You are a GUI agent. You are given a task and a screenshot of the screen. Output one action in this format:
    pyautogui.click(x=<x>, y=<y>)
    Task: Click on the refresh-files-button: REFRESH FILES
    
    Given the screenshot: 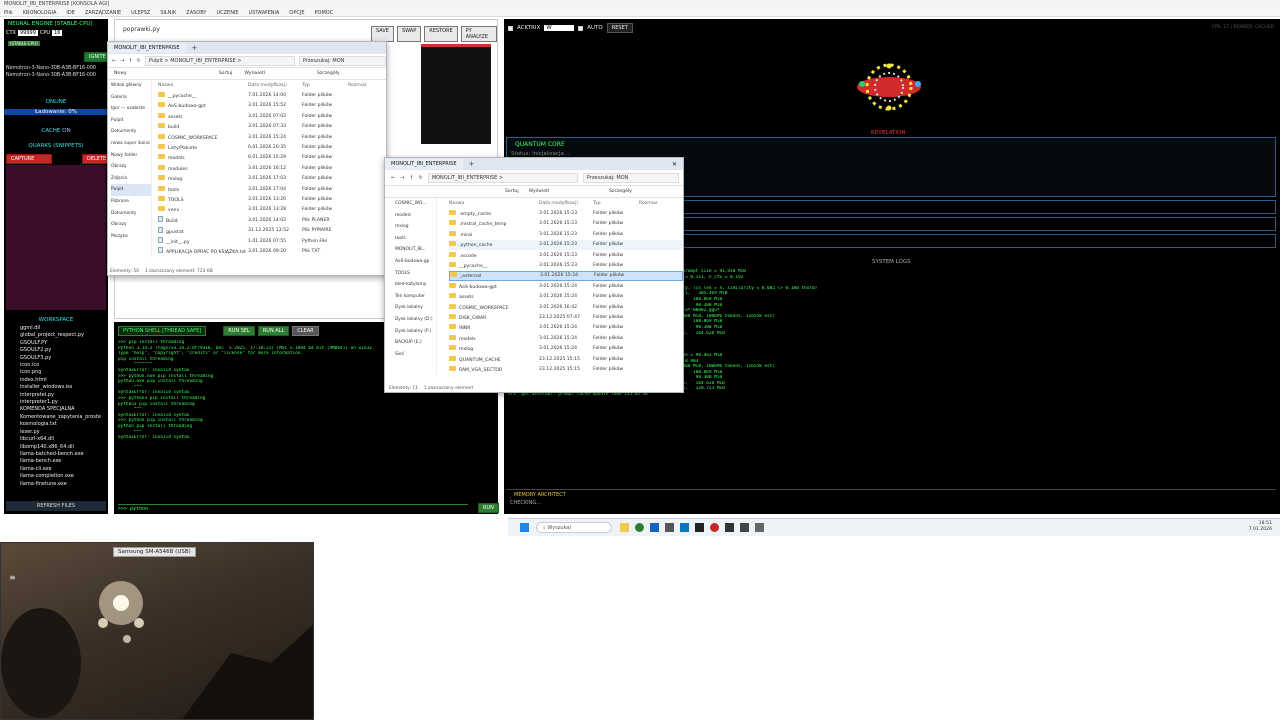 What is the action you would take?
    pyautogui.click(x=56, y=506)
    